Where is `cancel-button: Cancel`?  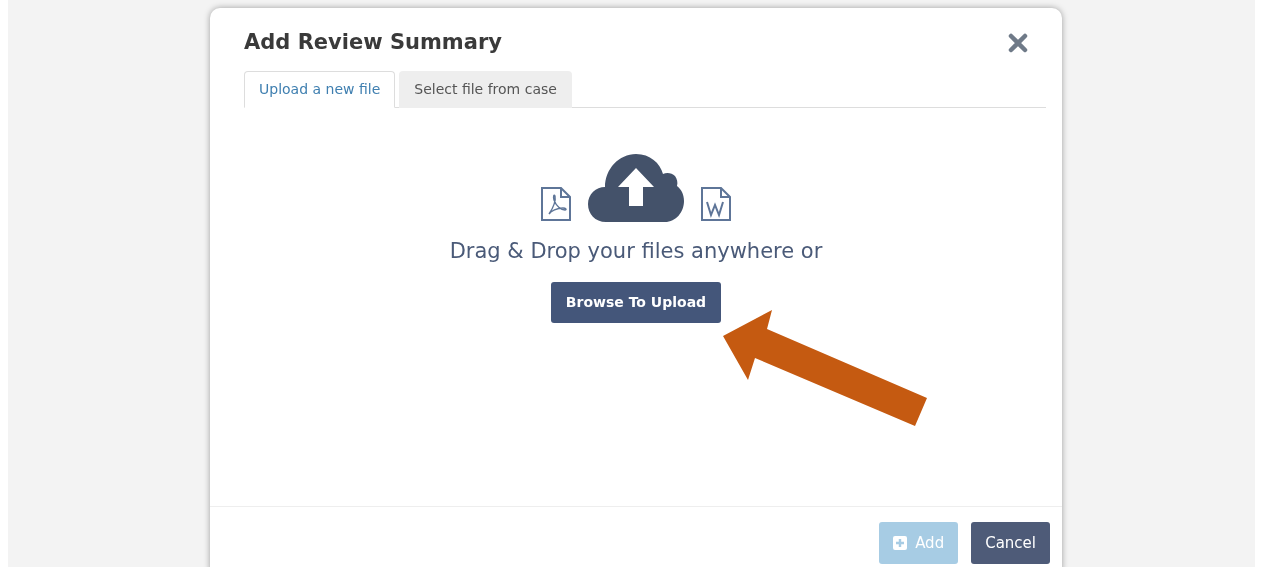 cancel-button: Cancel is located at coordinates (1010, 543).